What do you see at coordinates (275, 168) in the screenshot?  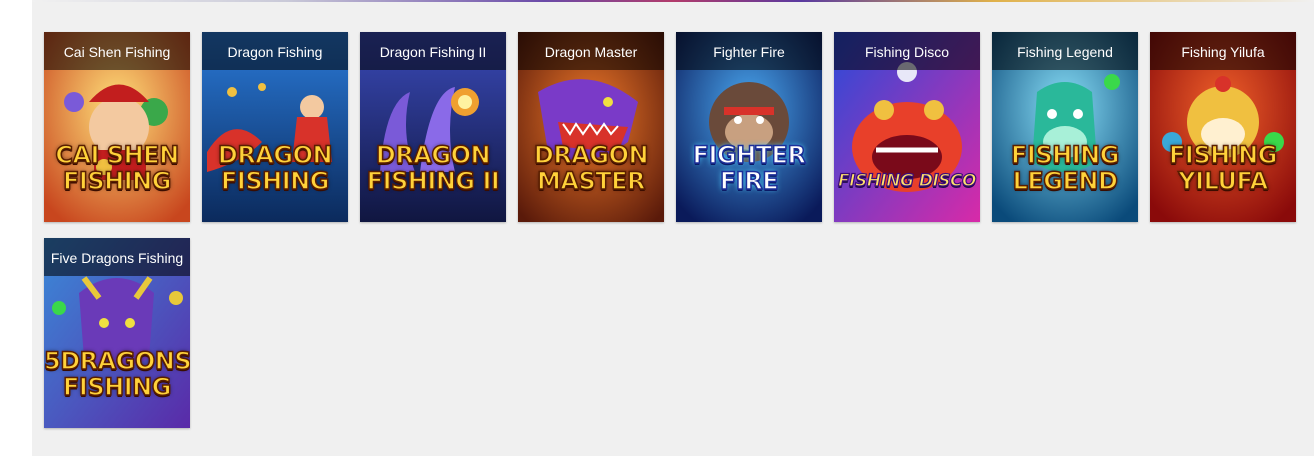 I see `game-logo-text: DRAGON FISHING` at bounding box center [275, 168].